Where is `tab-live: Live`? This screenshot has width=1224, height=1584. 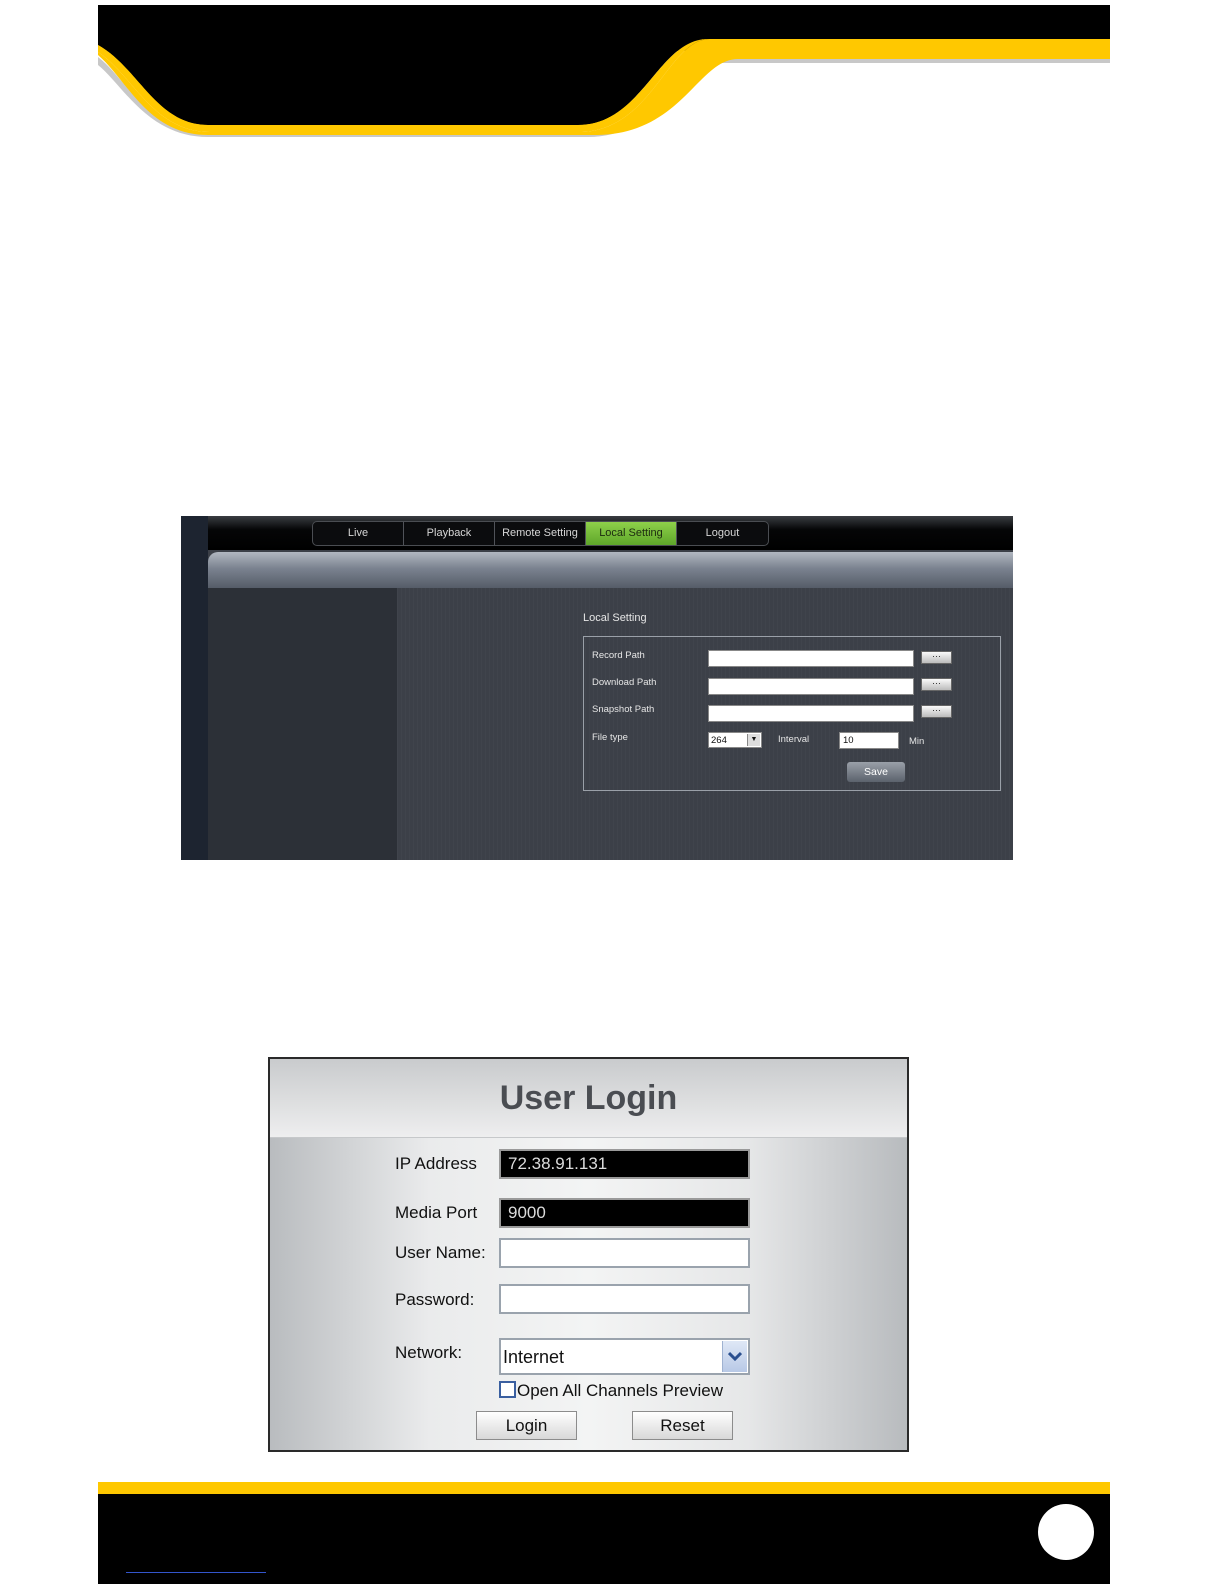 tab-live: Live is located at coordinates (358, 533).